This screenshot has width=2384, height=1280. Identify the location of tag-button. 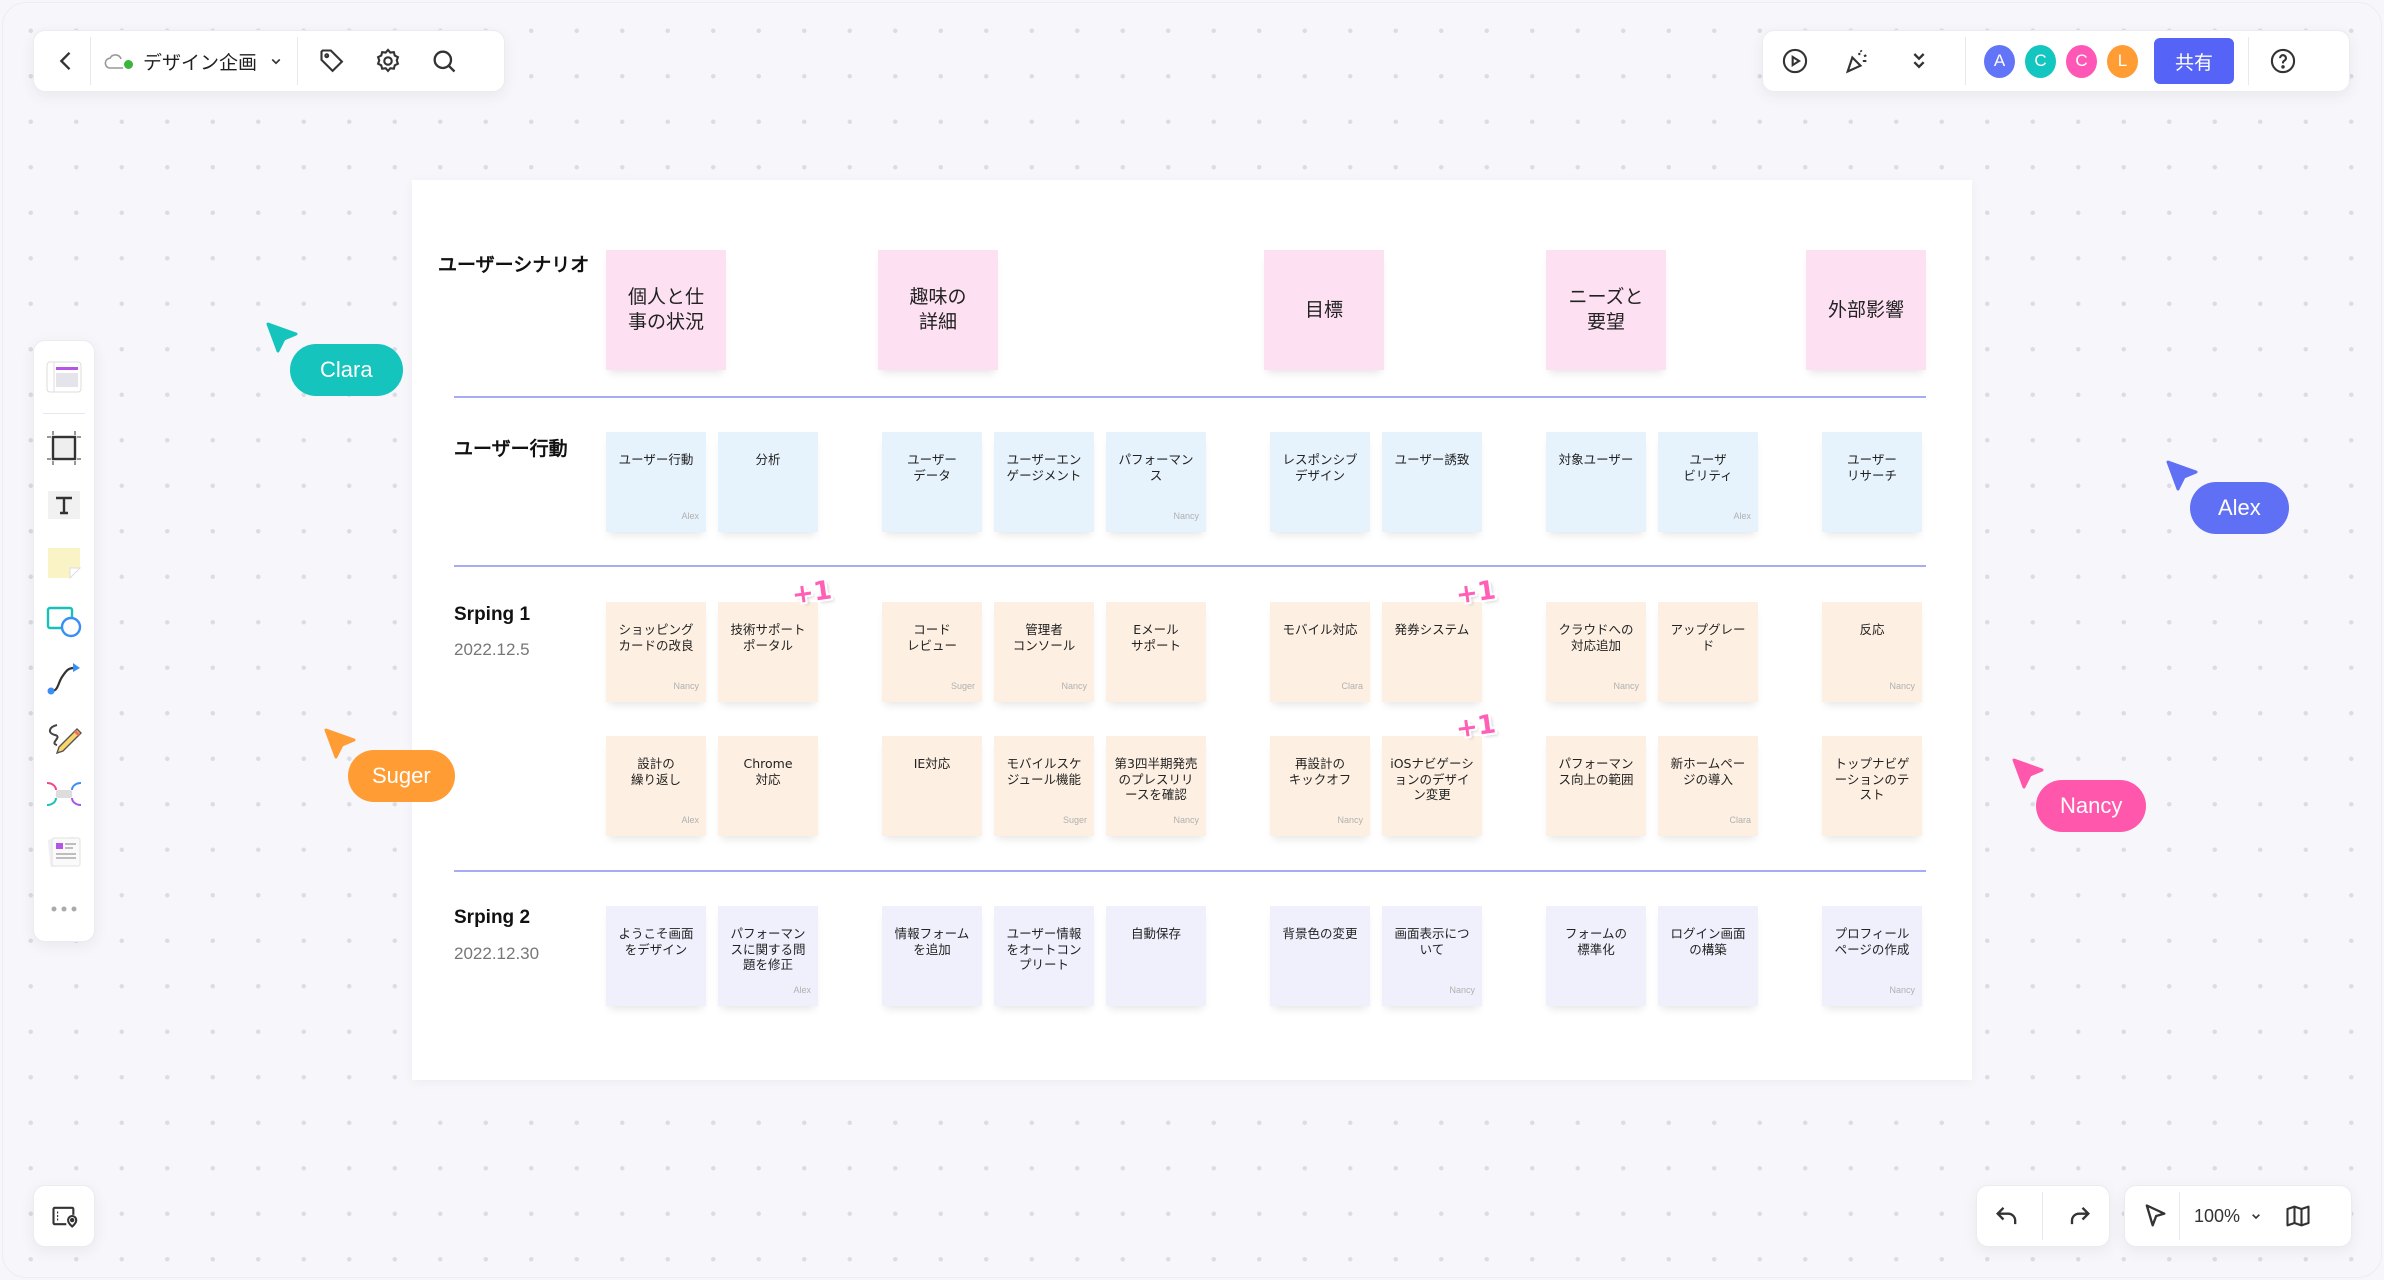
(332, 61).